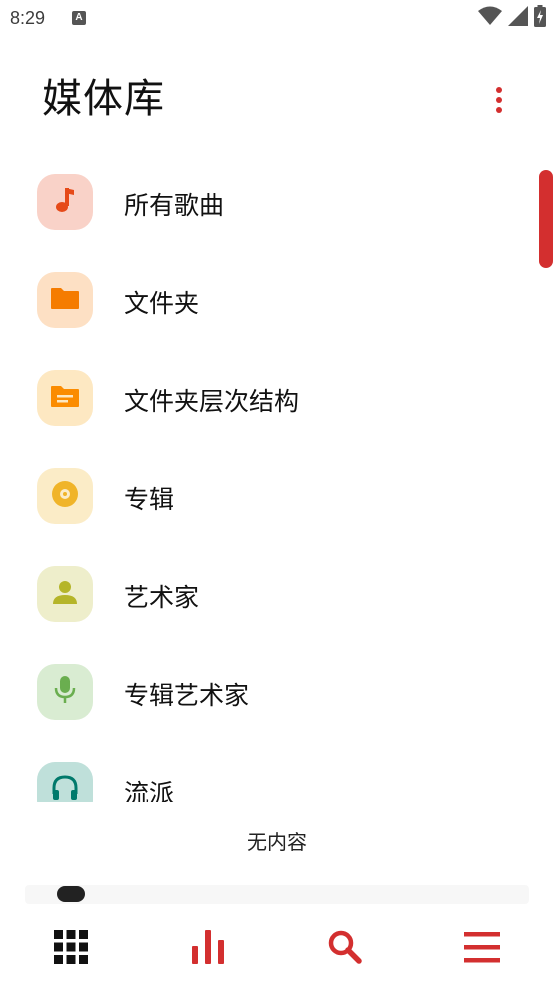  Describe the element at coordinates (265, 594) in the screenshot. I see `library-item-artists: 艺术家` at that location.